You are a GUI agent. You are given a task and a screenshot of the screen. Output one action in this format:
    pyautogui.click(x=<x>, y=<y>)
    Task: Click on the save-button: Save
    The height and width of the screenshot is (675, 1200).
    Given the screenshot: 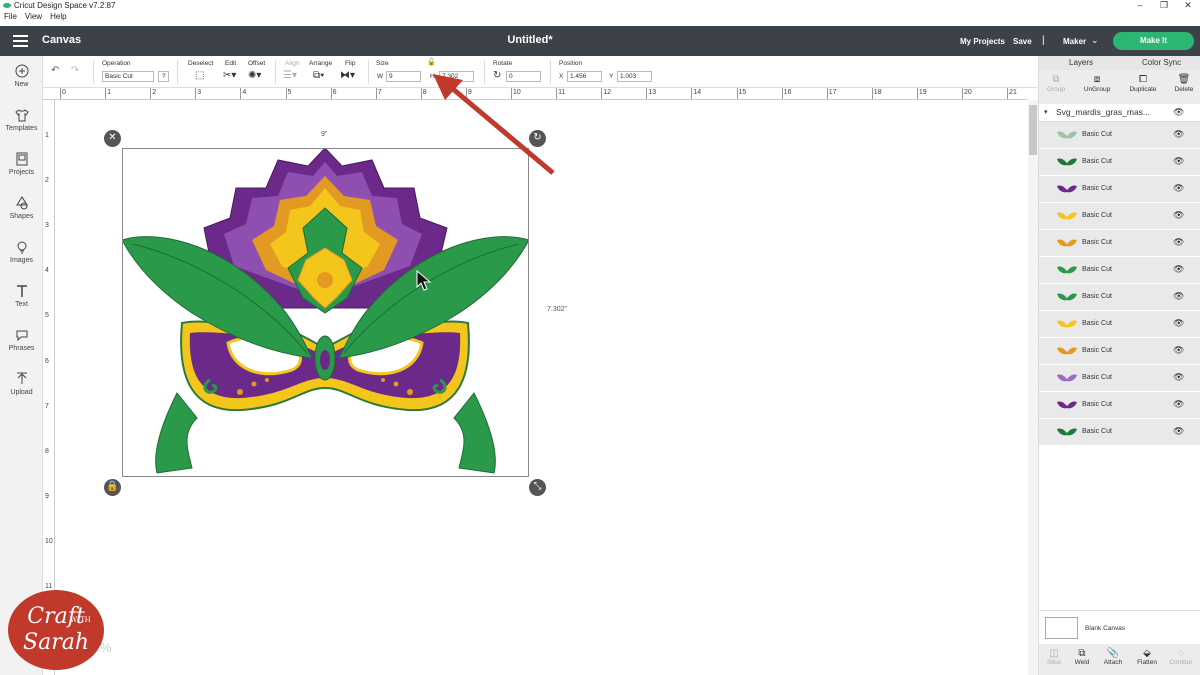 What is the action you would take?
    pyautogui.click(x=1022, y=41)
    